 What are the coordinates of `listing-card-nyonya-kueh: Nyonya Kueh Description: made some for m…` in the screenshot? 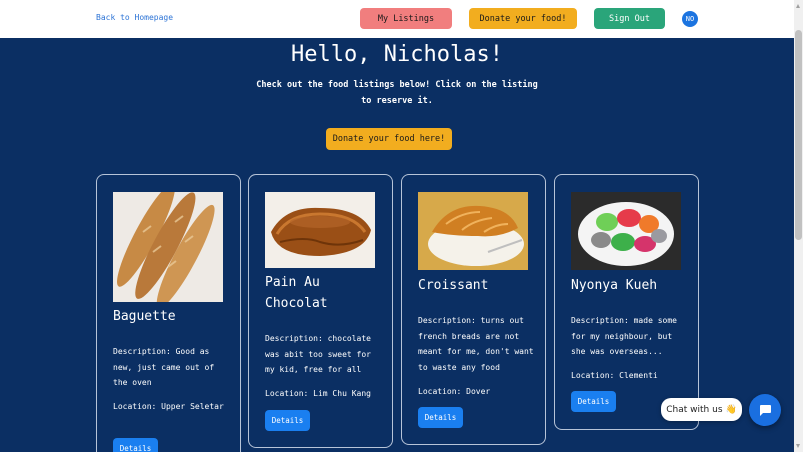 It's located at (626, 302).